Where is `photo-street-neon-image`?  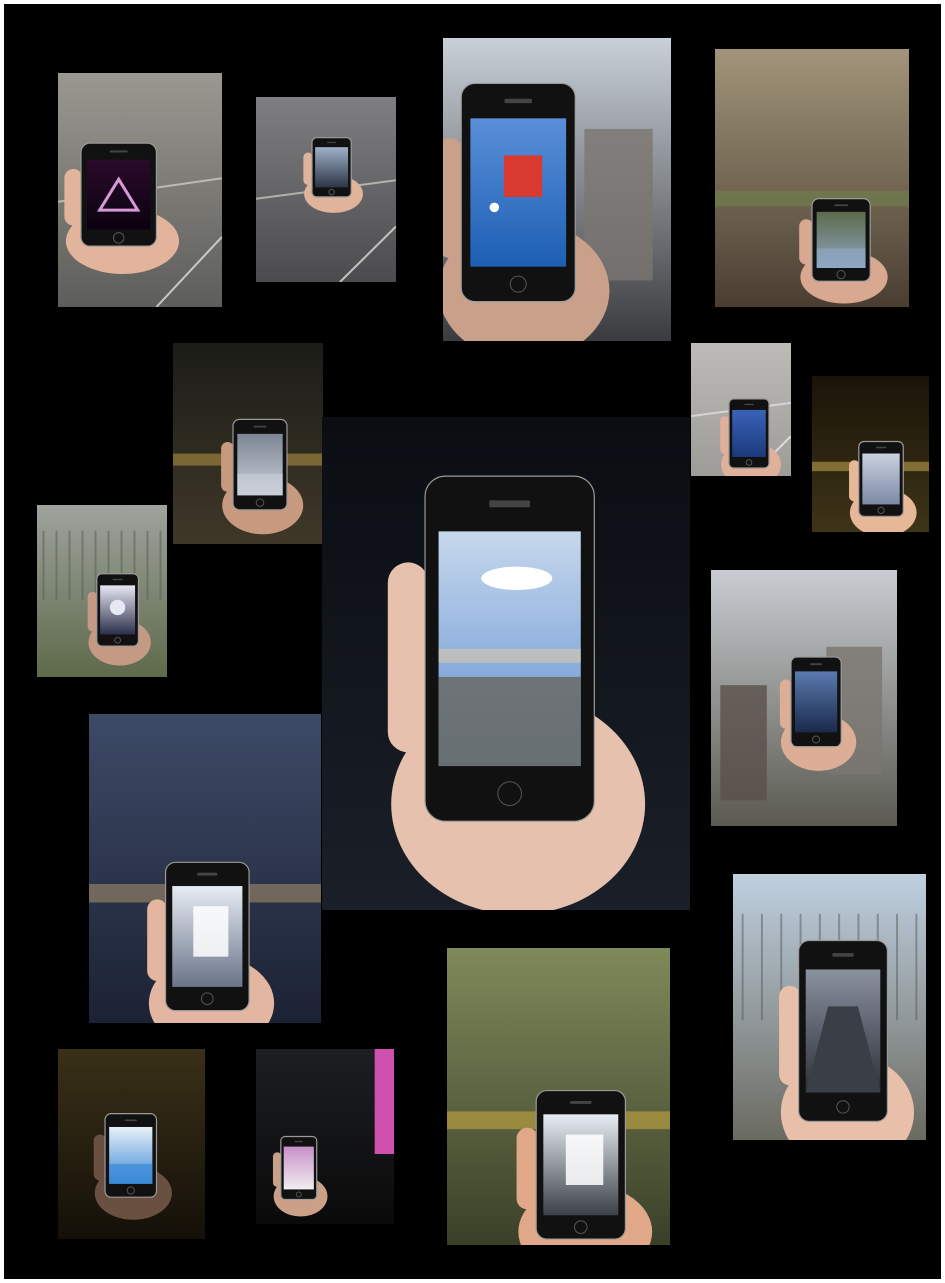
photo-street-neon-image is located at coordinates (140, 190).